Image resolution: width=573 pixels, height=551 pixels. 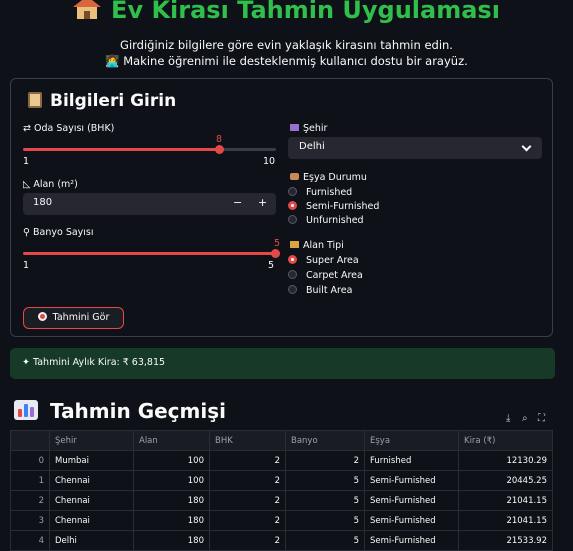 I want to click on fullscreen-icon: ⛶, so click(x=541, y=418).